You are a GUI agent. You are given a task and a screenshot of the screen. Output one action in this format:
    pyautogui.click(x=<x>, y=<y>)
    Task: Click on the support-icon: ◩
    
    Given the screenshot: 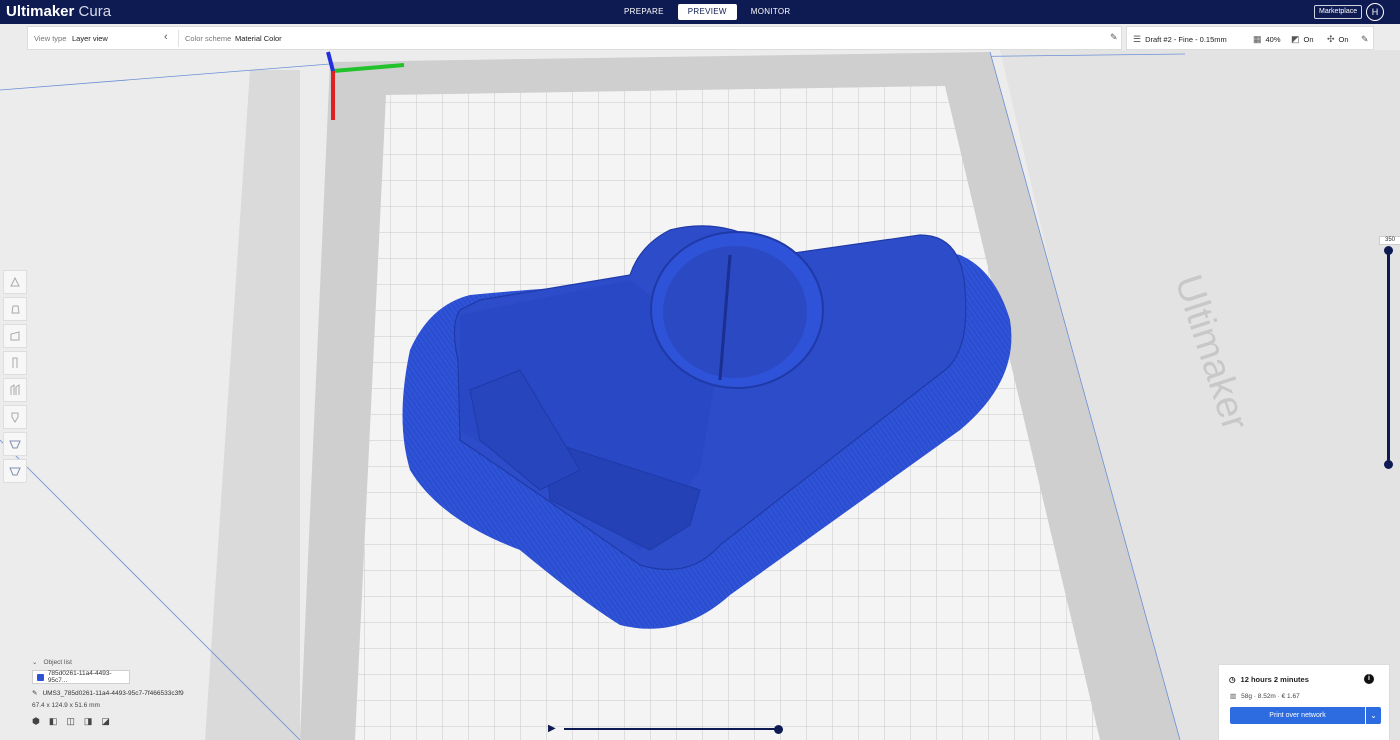 What is the action you would take?
    pyautogui.click(x=1295, y=39)
    